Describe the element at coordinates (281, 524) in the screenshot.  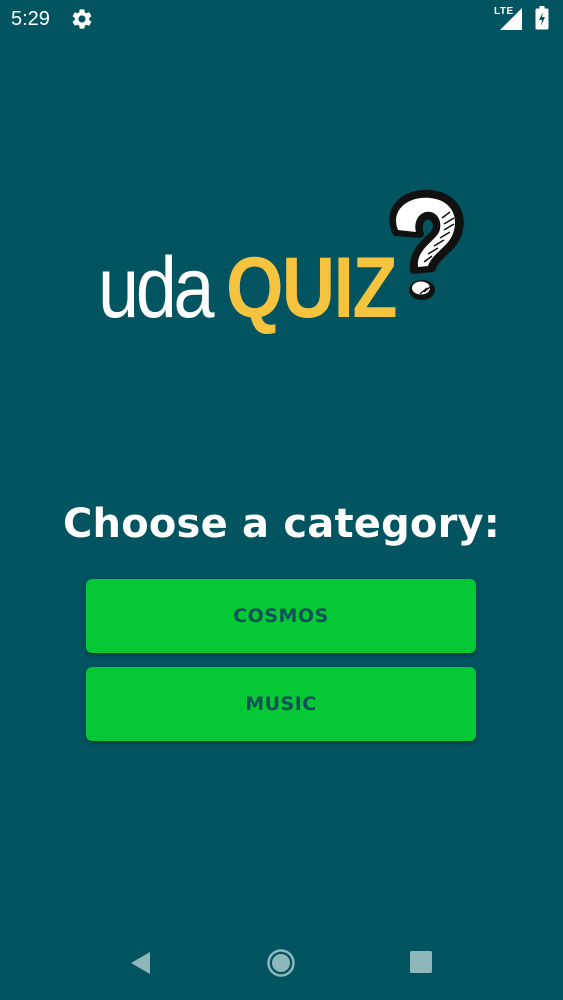
I see `page-title: Choose a category:` at that location.